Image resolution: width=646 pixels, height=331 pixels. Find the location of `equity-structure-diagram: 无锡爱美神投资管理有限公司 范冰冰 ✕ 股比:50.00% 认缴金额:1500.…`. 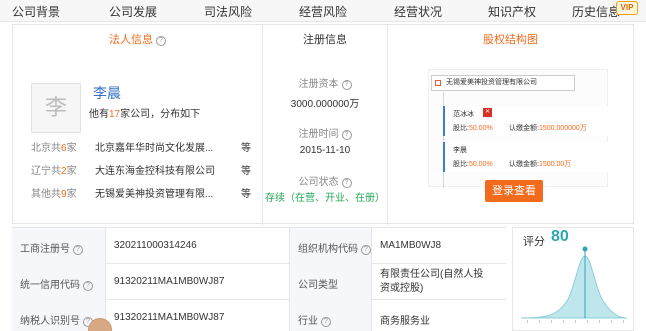

equity-structure-diagram: 无锡爱美神投资管理有限公司 范冰冰 ✕ 股比:50.00% 认缴金额:1500.… is located at coordinates (518, 128).